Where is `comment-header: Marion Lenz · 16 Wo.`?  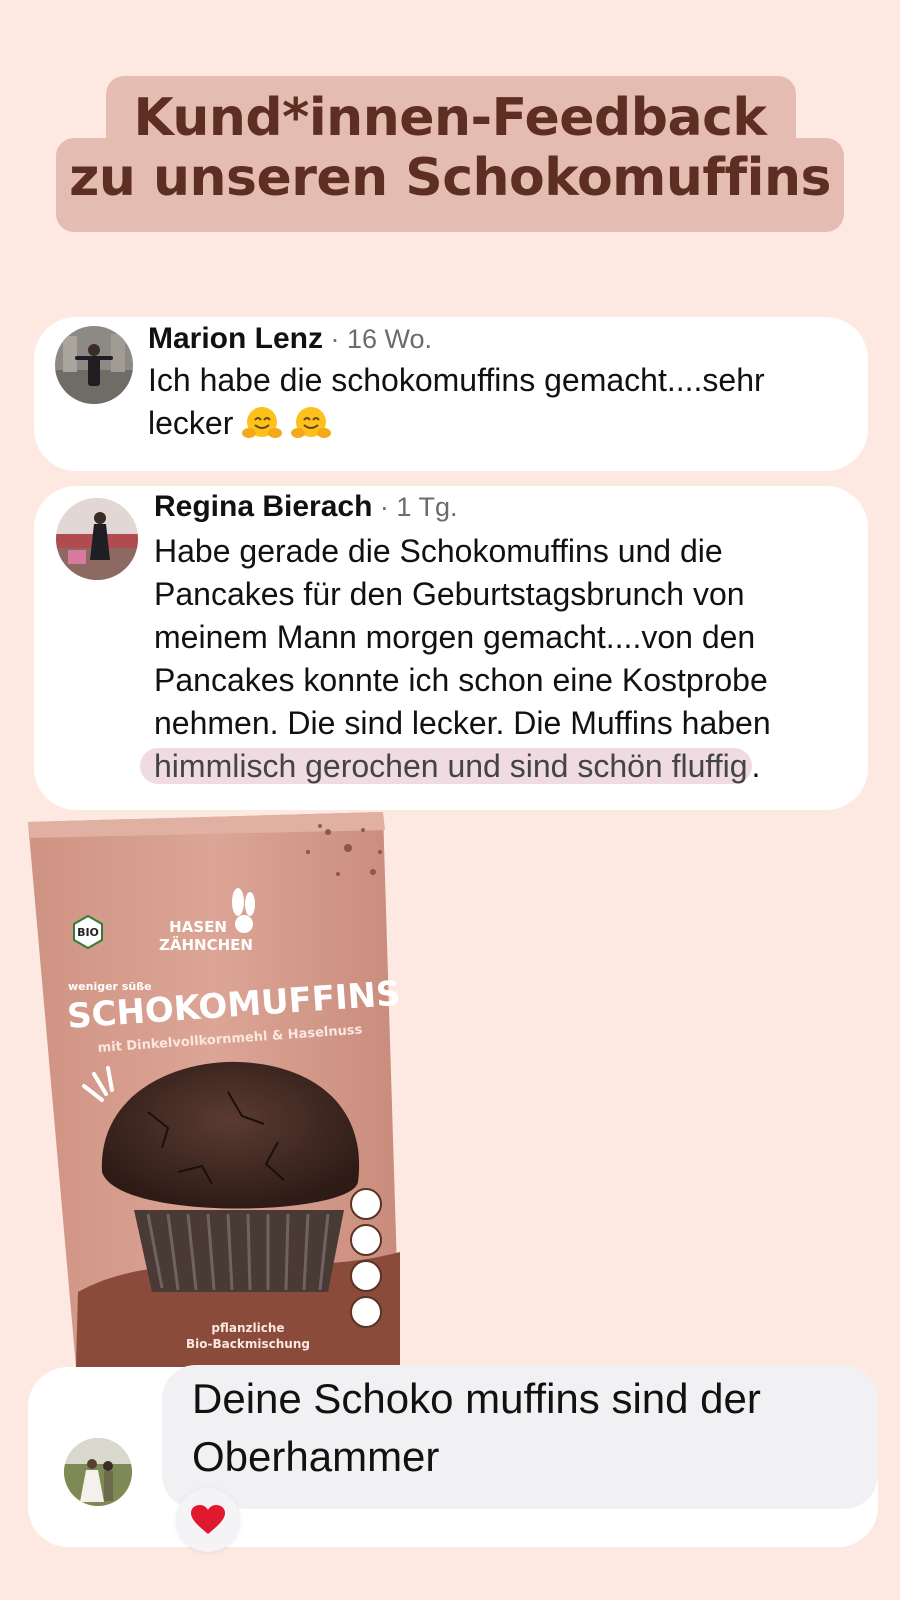
comment-header: Marion Lenz · 16 Wo. is located at coordinates (290, 339).